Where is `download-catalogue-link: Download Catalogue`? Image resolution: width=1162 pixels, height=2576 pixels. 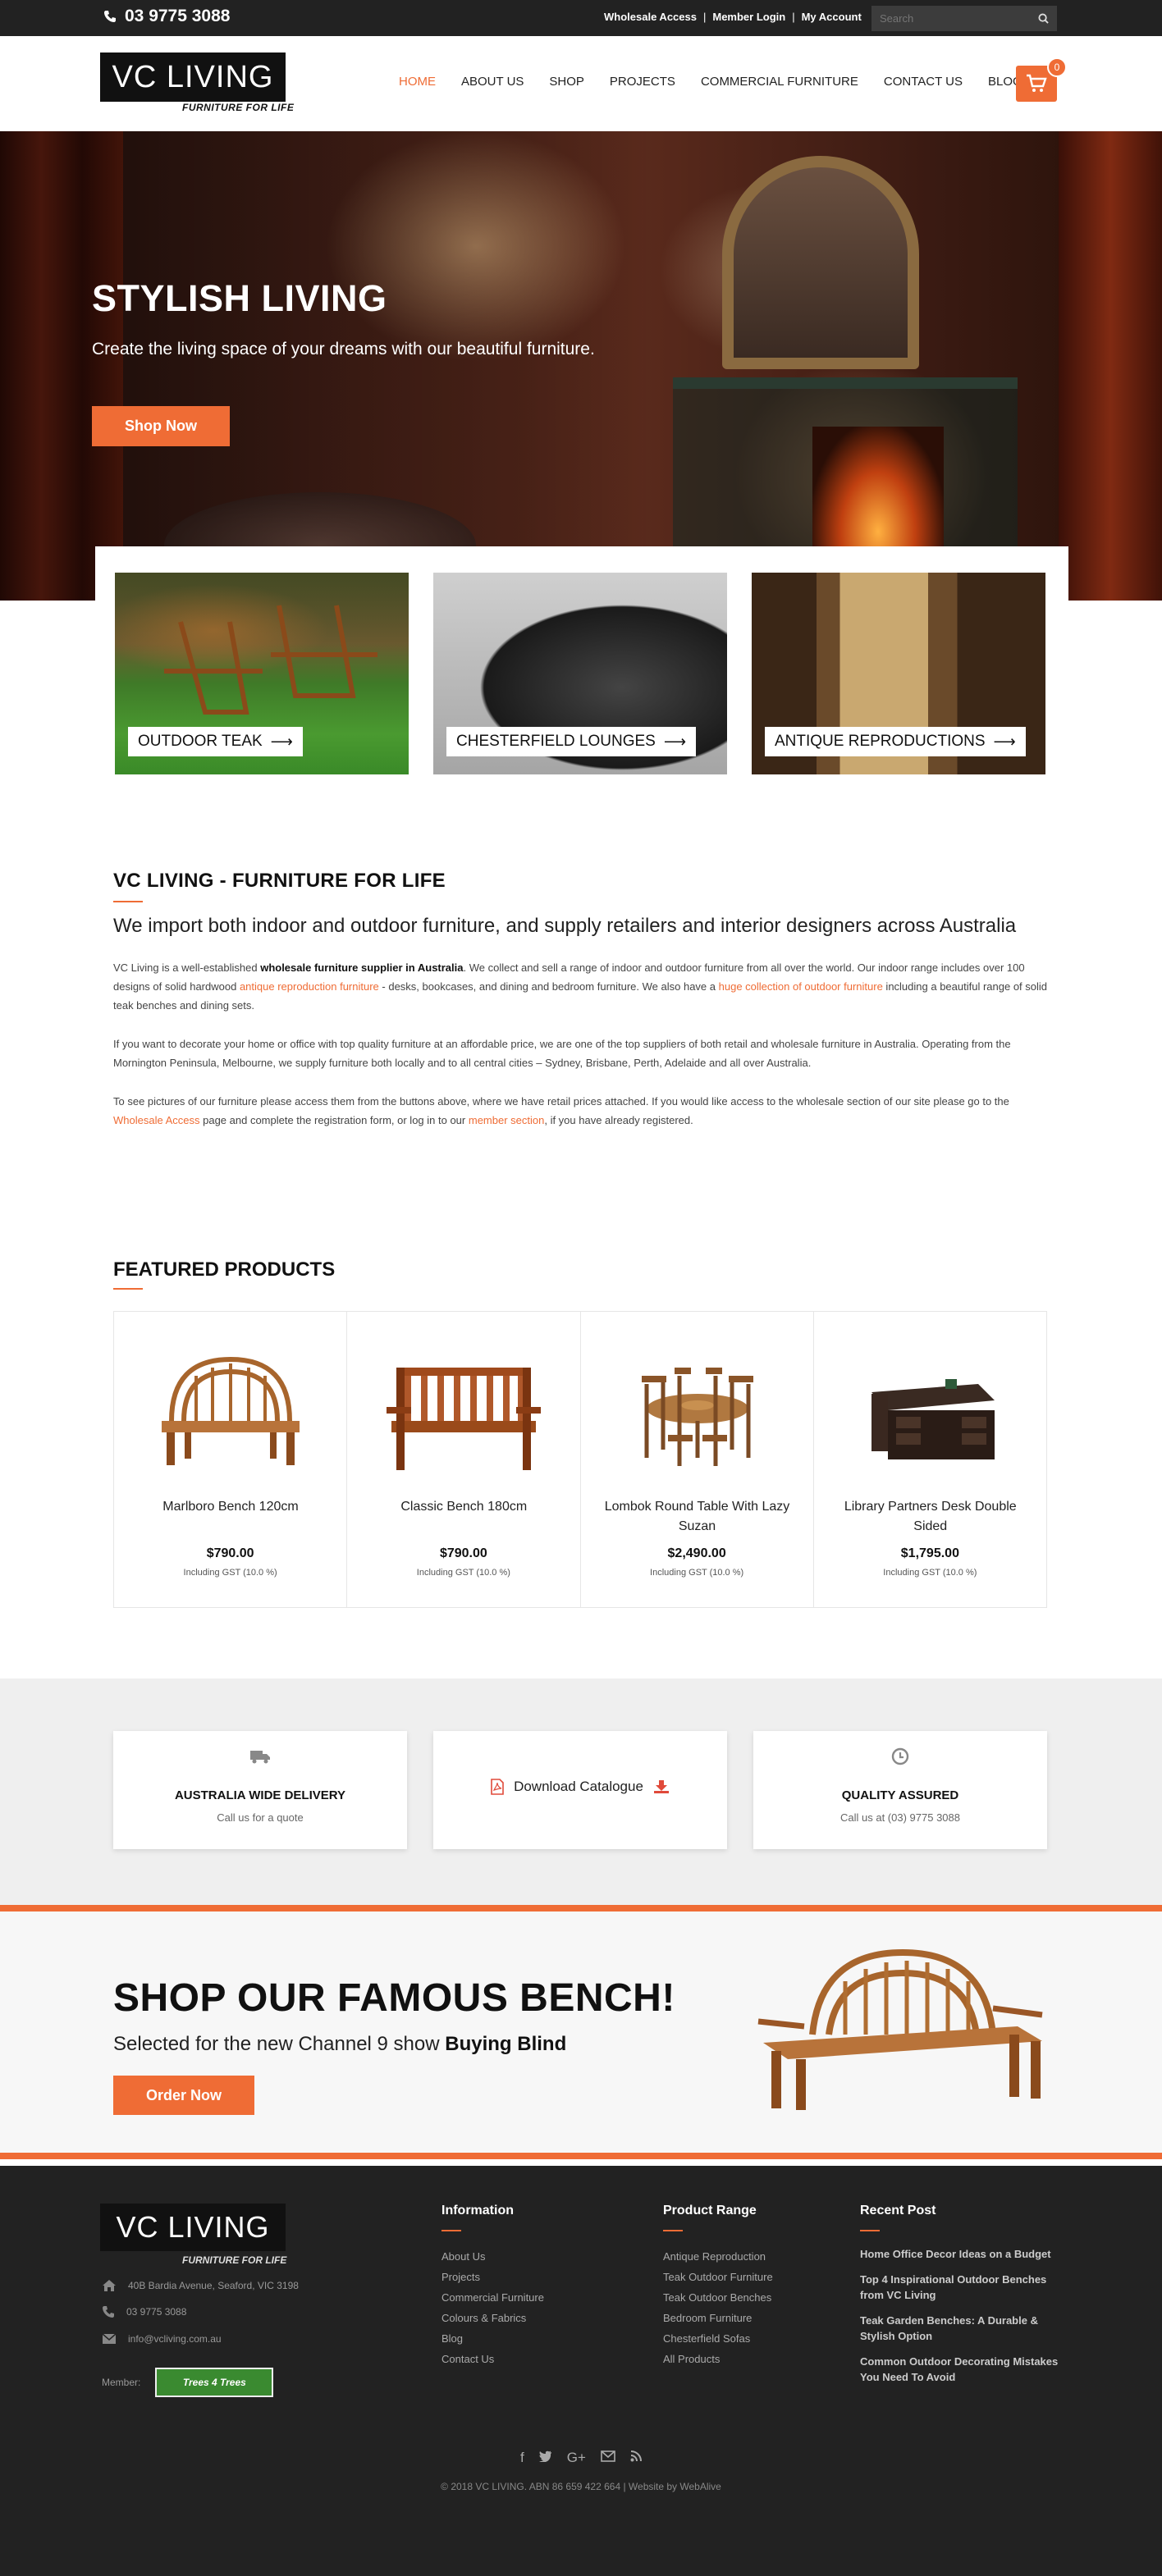 download-catalogue-link: Download Catalogue is located at coordinates (580, 1787).